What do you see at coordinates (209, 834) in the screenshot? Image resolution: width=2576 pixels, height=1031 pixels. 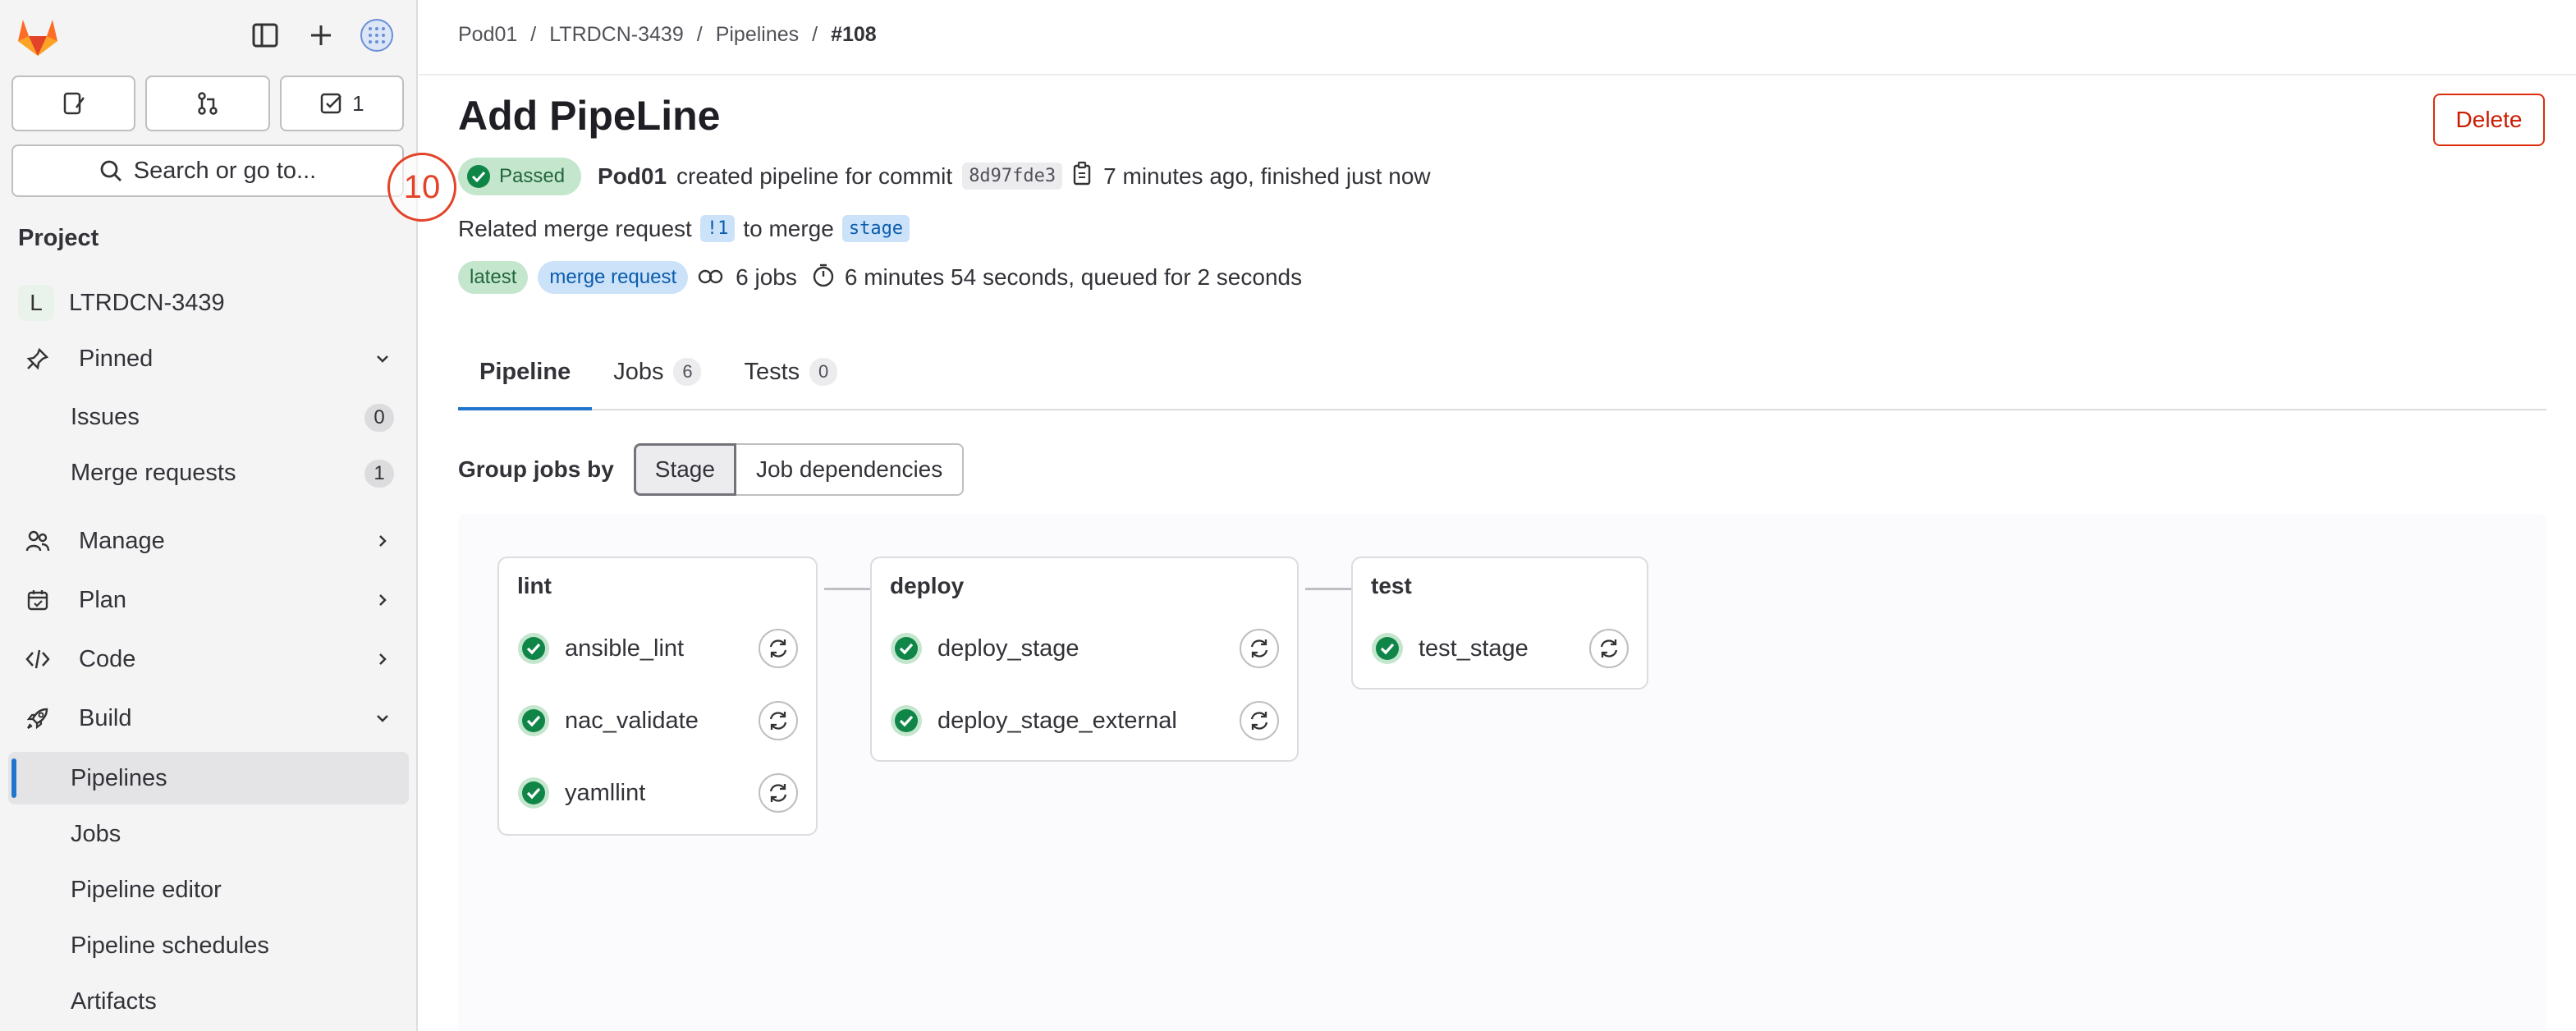 I see `sidebar-item-jobs: Jobs` at bounding box center [209, 834].